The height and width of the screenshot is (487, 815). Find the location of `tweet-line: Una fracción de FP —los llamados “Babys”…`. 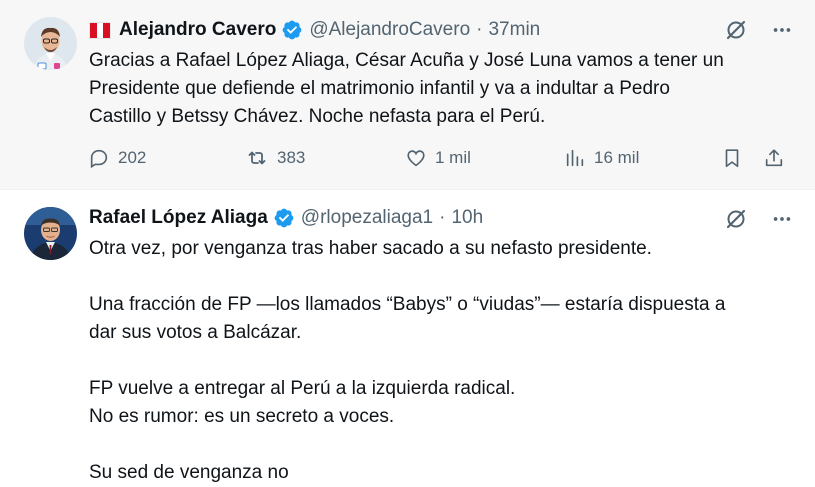

tweet-line: Una fracción de FP —los llamados “Babys”… is located at coordinates (407, 304).